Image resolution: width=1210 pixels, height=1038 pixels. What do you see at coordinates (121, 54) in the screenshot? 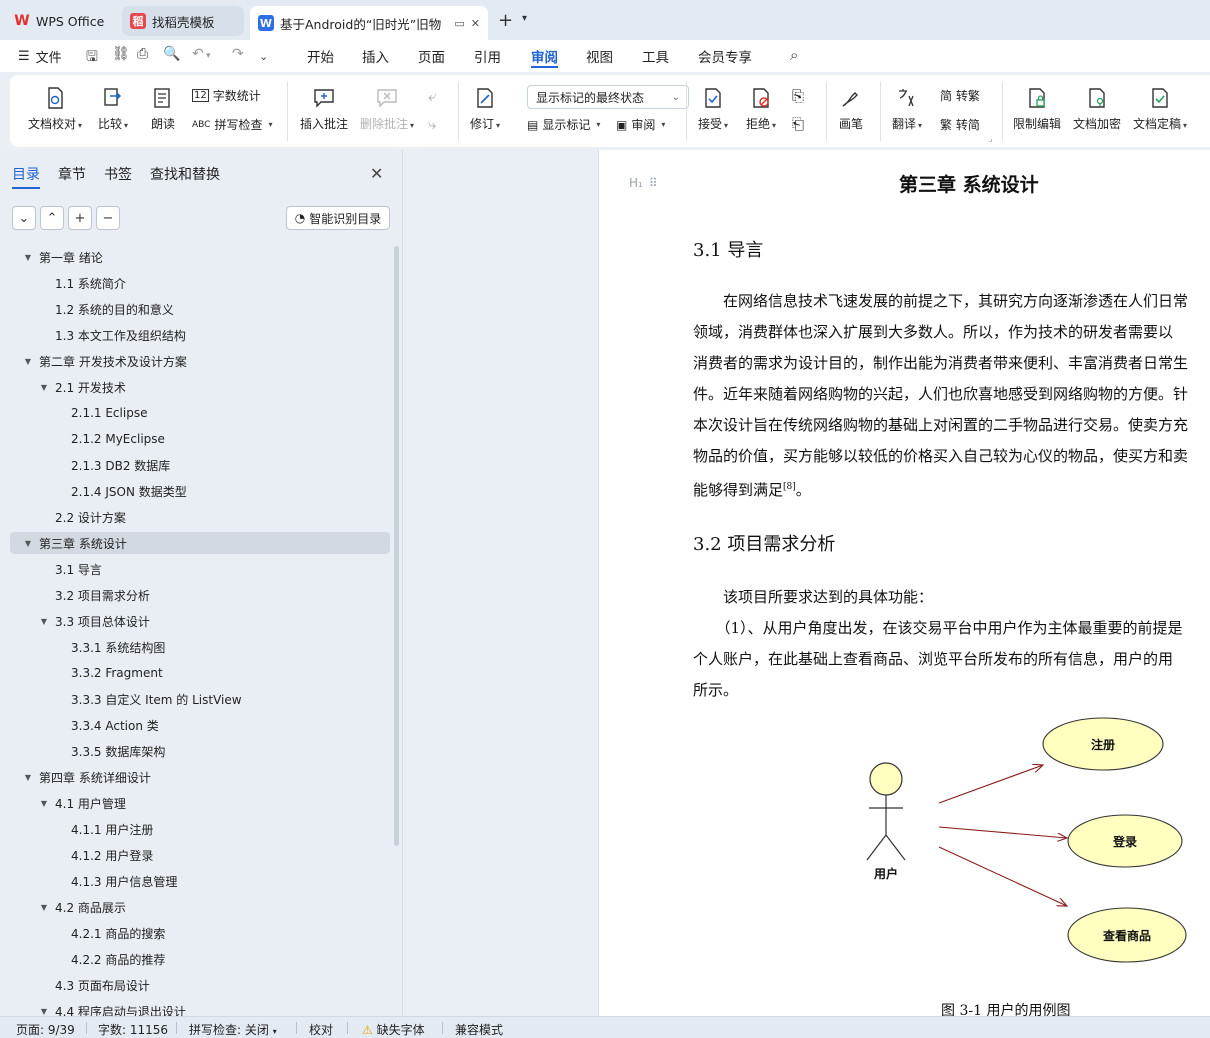
I see `link-icon: ⛓` at bounding box center [121, 54].